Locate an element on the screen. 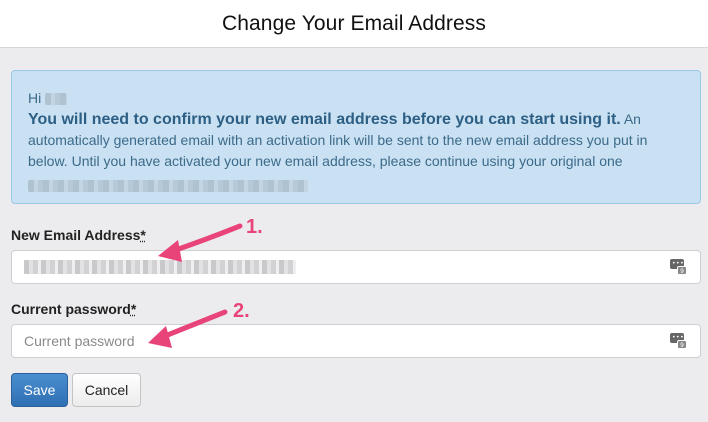 The width and height of the screenshot is (708, 422). annotation-step-2: 2. is located at coordinates (241, 311).